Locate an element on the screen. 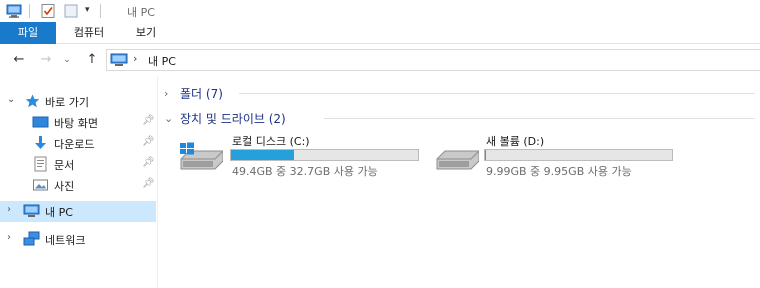 The image size is (760, 288). nav-label-quick-access: 바로 가기 is located at coordinates (67, 102).